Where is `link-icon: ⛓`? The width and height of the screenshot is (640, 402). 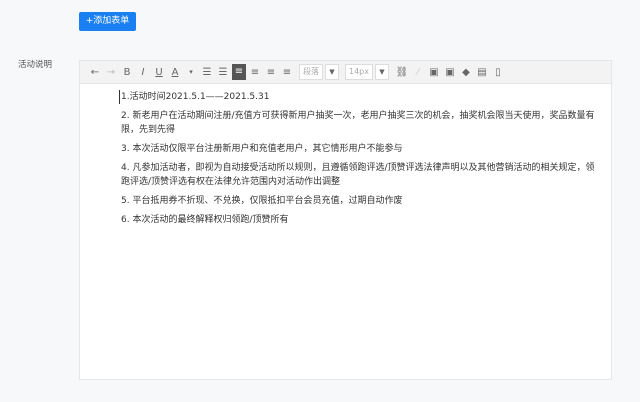
link-icon: ⛓ is located at coordinates (402, 72).